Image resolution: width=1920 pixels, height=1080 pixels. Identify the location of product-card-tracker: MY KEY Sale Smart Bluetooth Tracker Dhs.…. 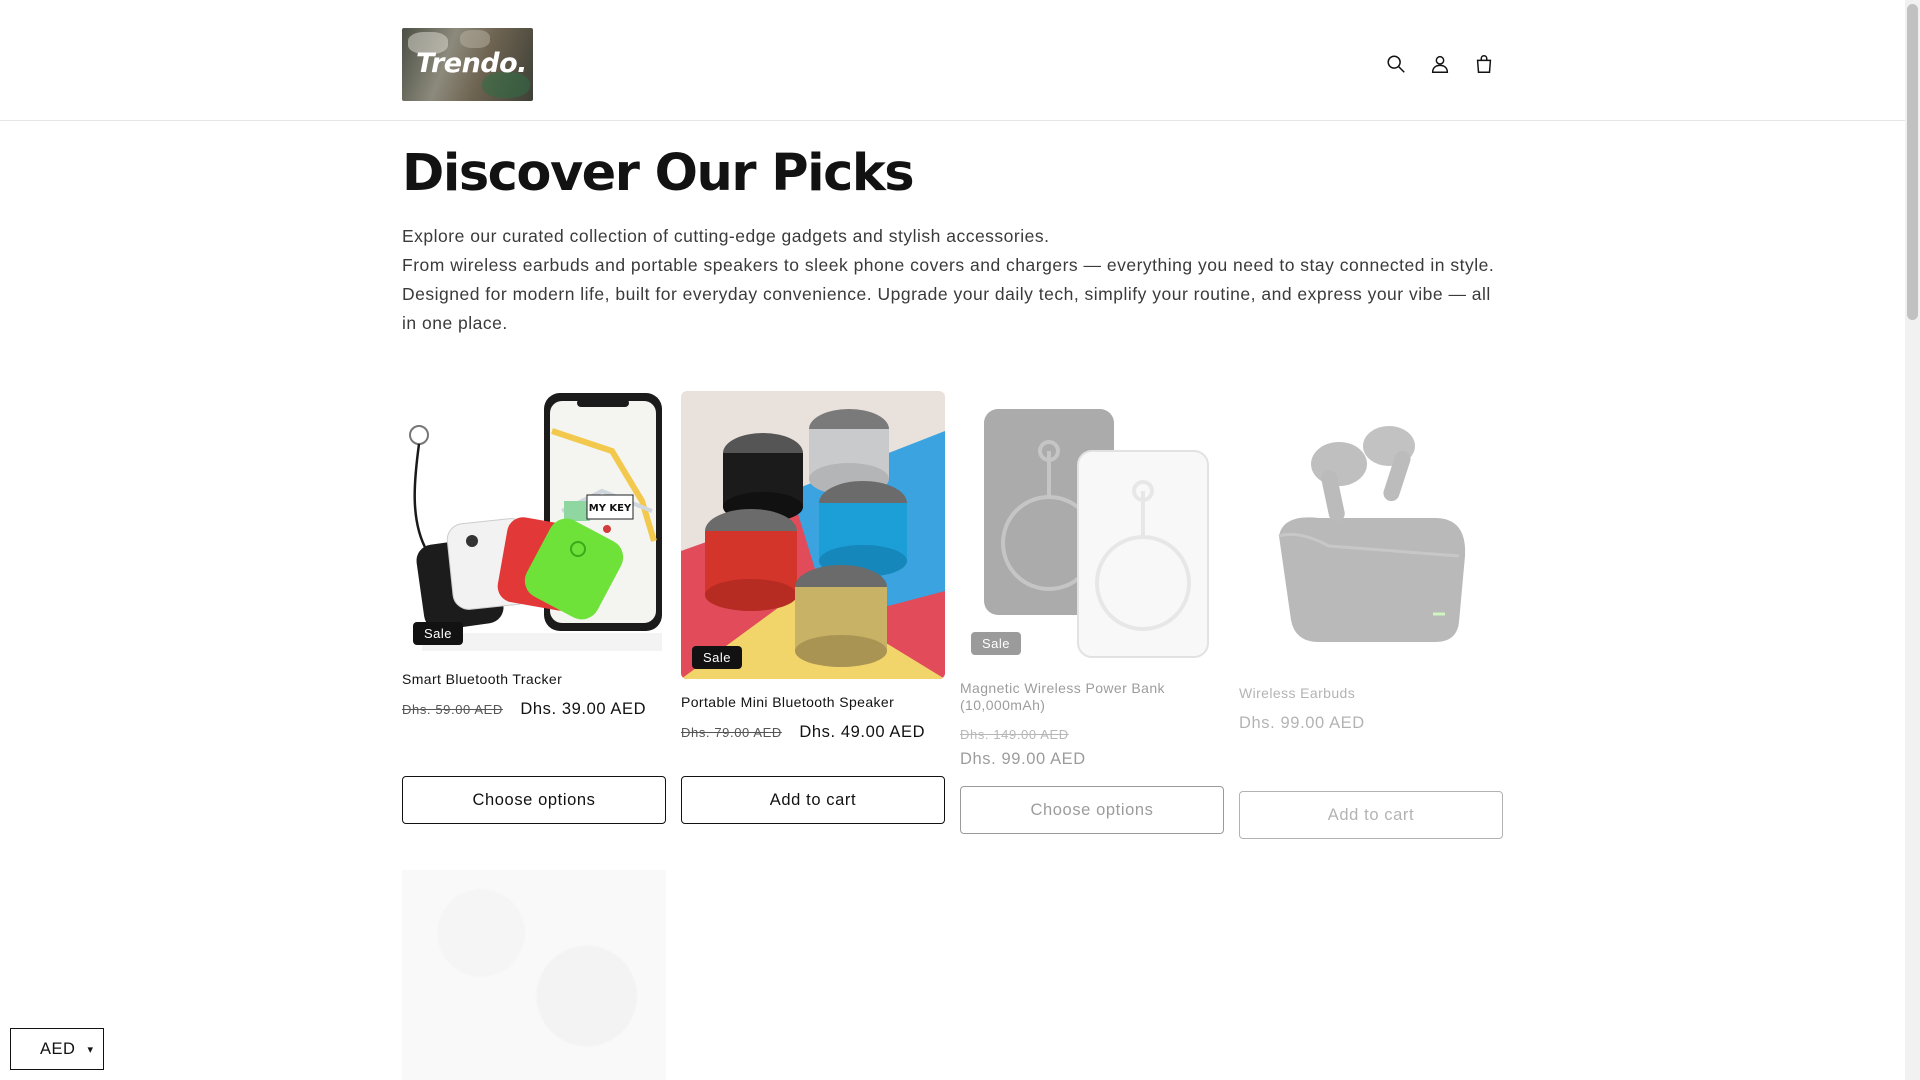
(534, 607).